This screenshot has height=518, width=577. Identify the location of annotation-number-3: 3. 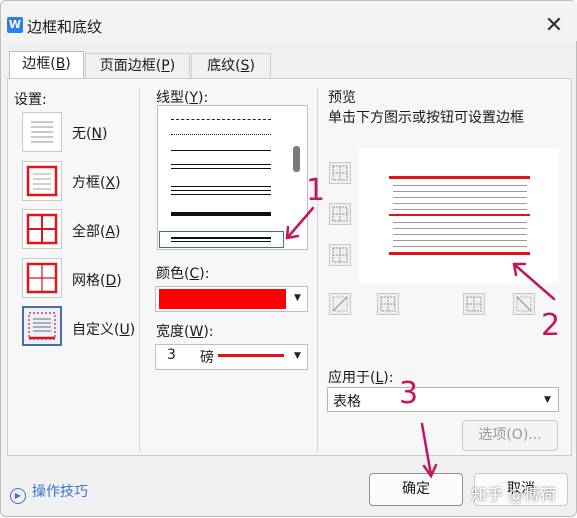
(409, 393).